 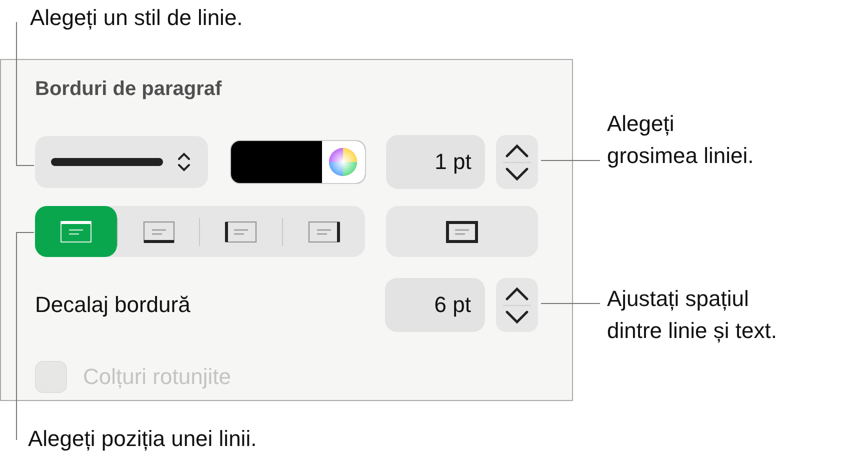 What do you see at coordinates (692, 315) in the screenshot?
I see `callout-text: Ajustați spațiul dintre linie și text.` at bounding box center [692, 315].